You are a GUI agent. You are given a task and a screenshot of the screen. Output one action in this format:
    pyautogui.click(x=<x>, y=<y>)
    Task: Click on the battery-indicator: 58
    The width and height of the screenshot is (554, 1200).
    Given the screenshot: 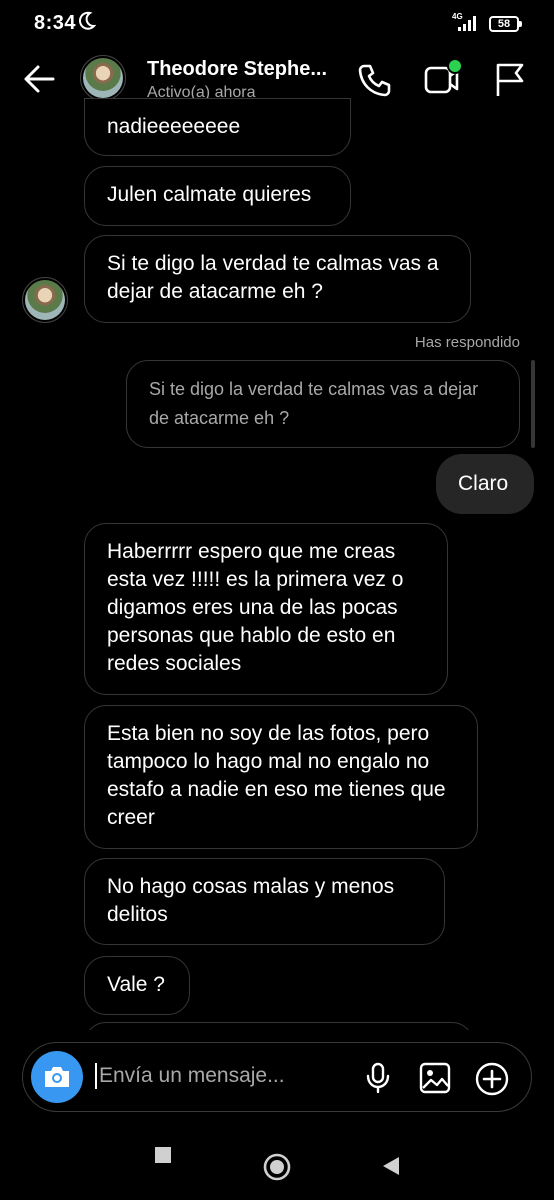 What is the action you would take?
    pyautogui.click(x=505, y=24)
    